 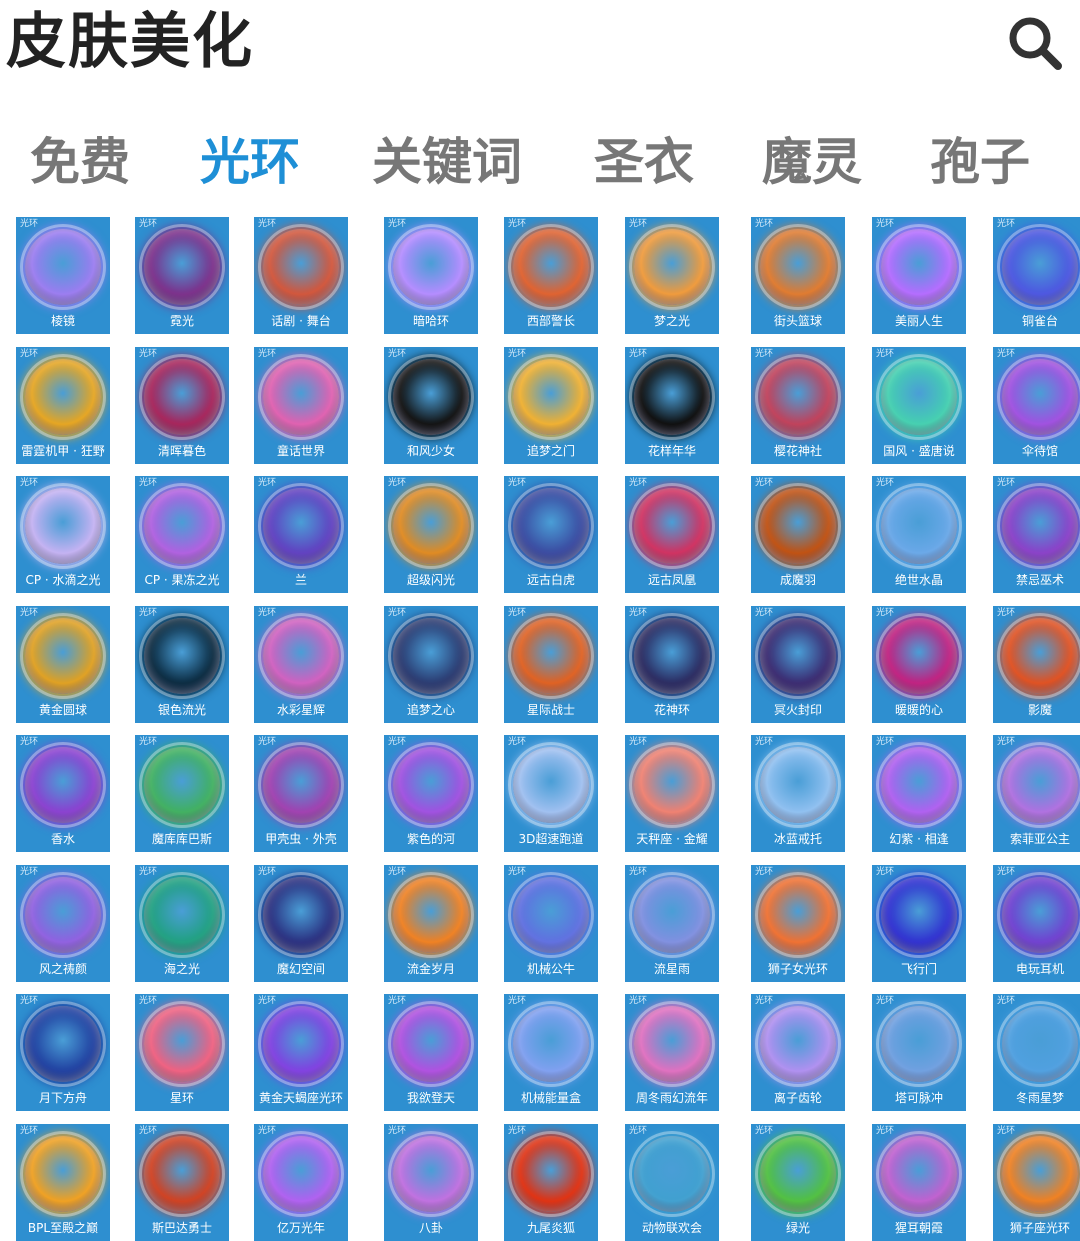 I want to click on halo-card: 光环 铜雀台, so click(x=1036, y=275).